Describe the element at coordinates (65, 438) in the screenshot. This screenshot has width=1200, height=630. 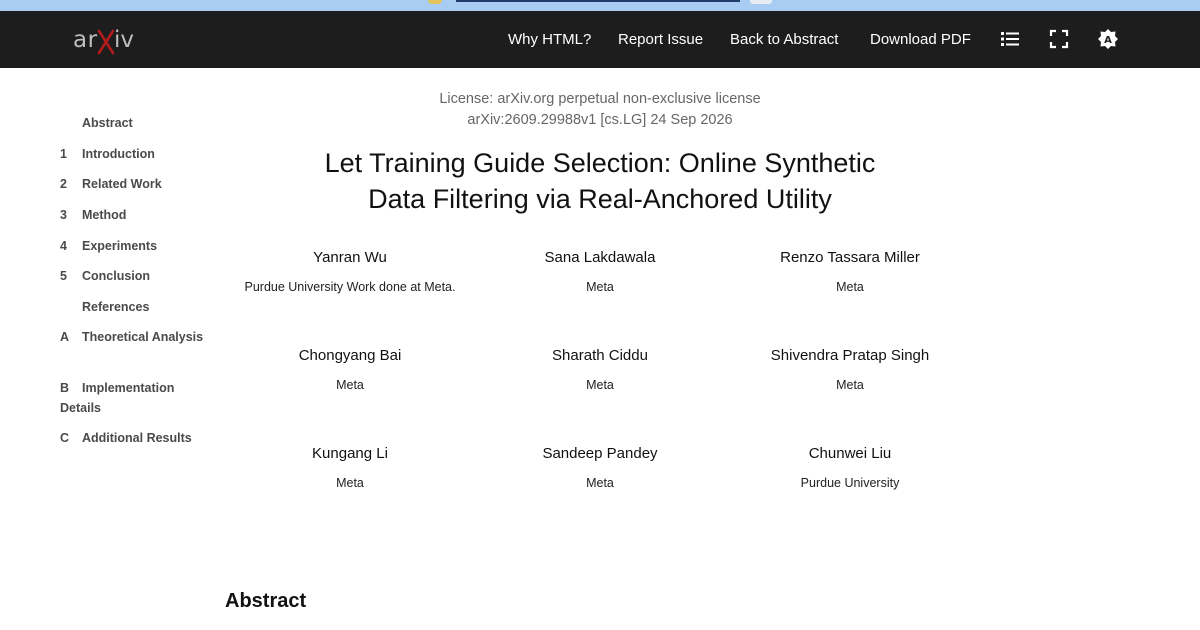
I see `toc-number: C` at that location.